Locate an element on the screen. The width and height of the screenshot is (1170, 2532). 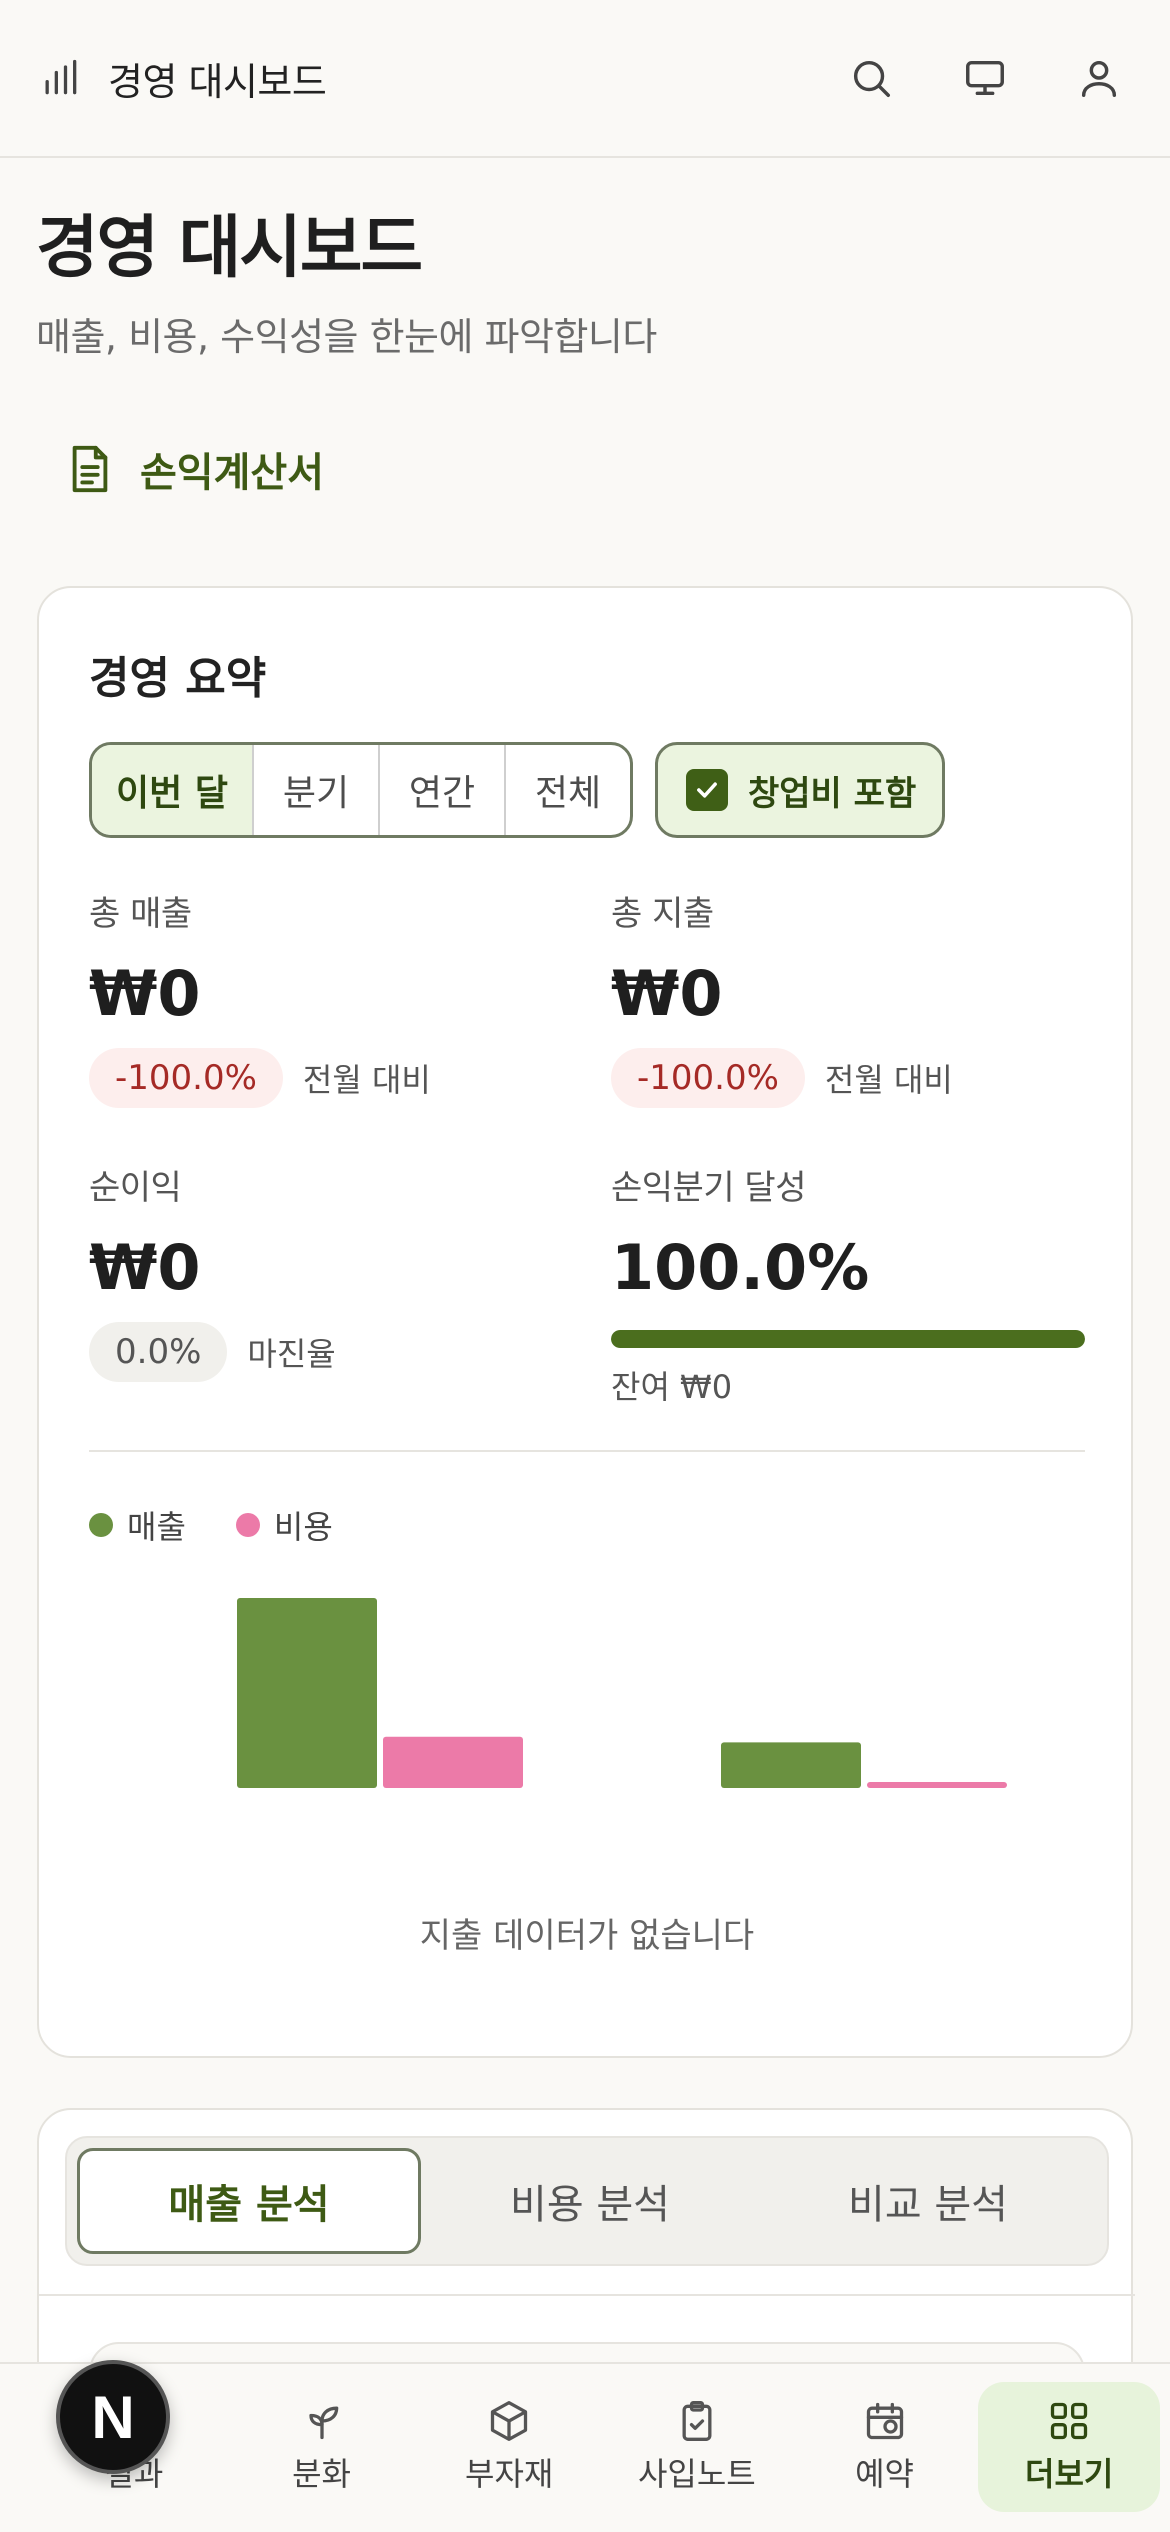
net-income-value: ₩0 is located at coordinates (145, 1267).